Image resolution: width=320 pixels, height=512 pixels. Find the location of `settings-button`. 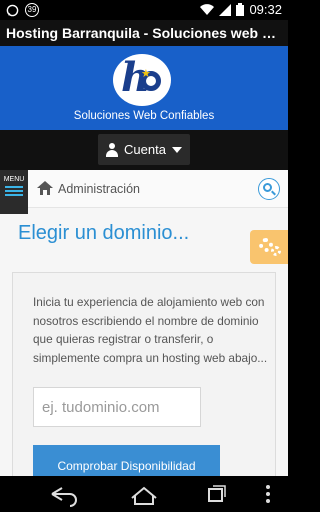

settings-button is located at coordinates (269, 247).